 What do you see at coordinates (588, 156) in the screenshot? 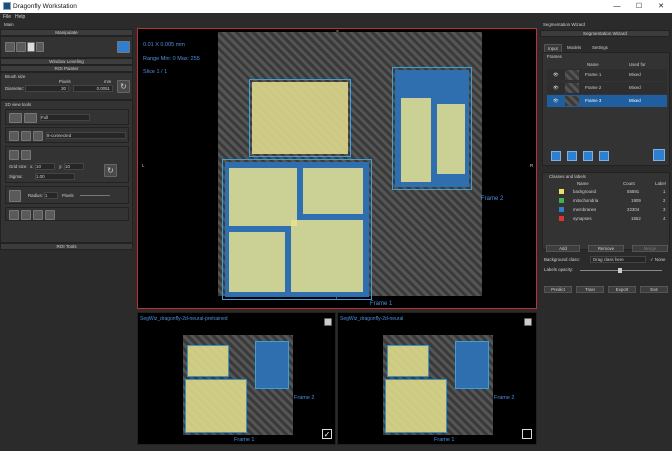
I see `save-frame-icon` at bounding box center [588, 156].